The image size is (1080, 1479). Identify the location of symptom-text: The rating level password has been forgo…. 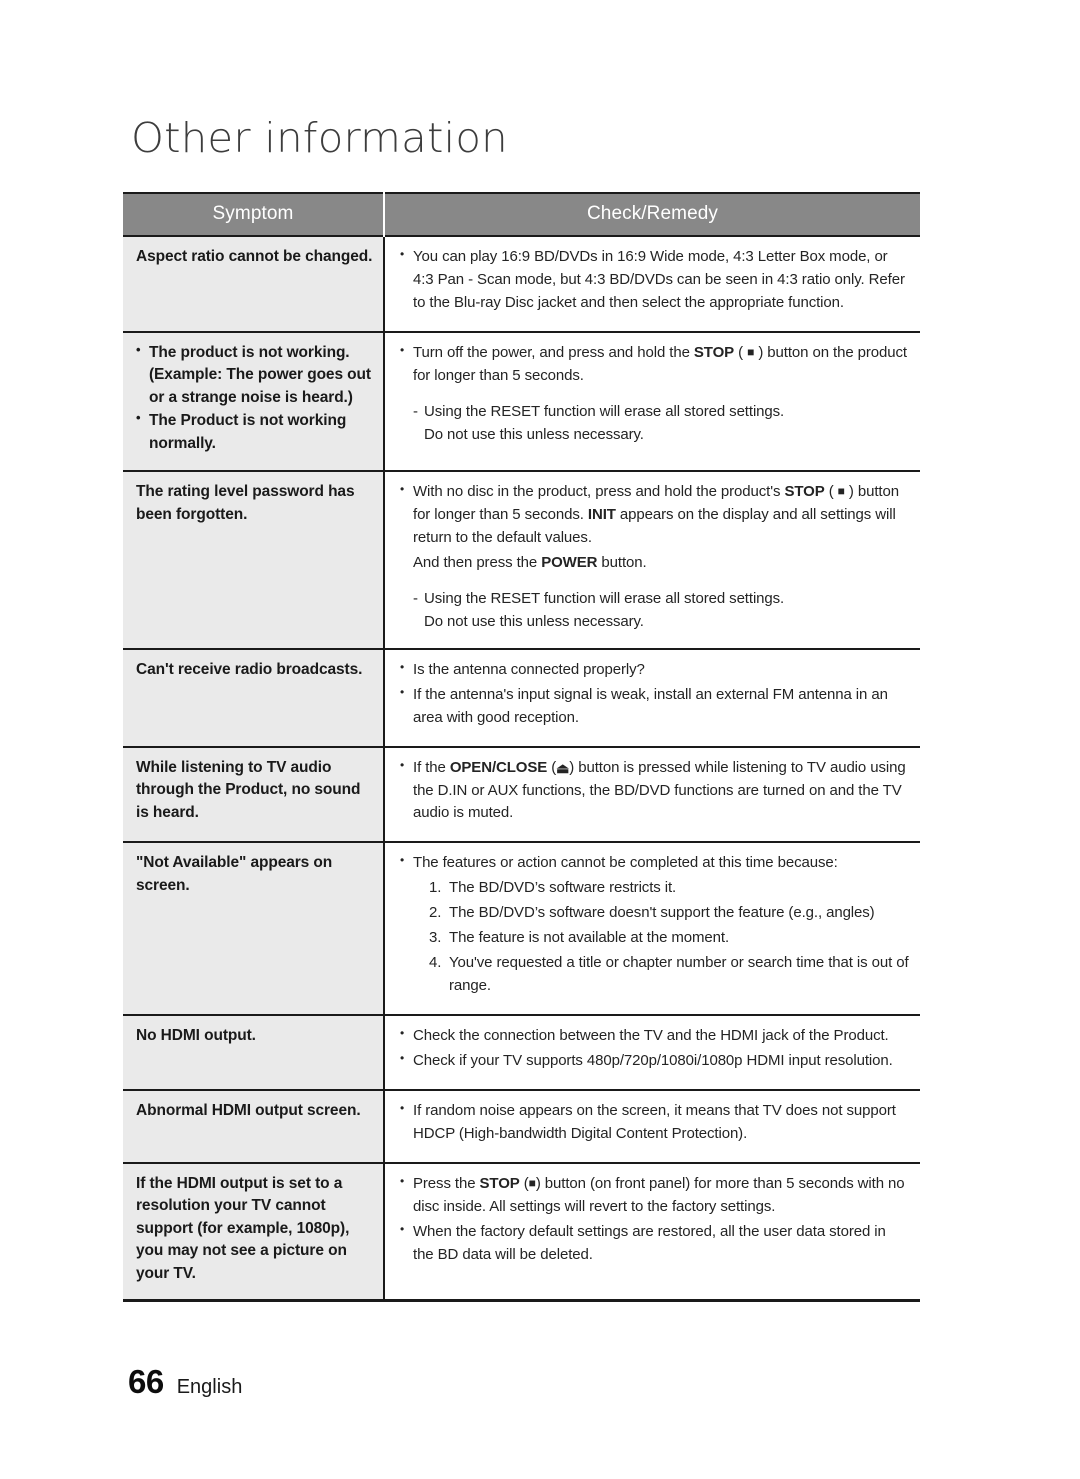
(245, 503).